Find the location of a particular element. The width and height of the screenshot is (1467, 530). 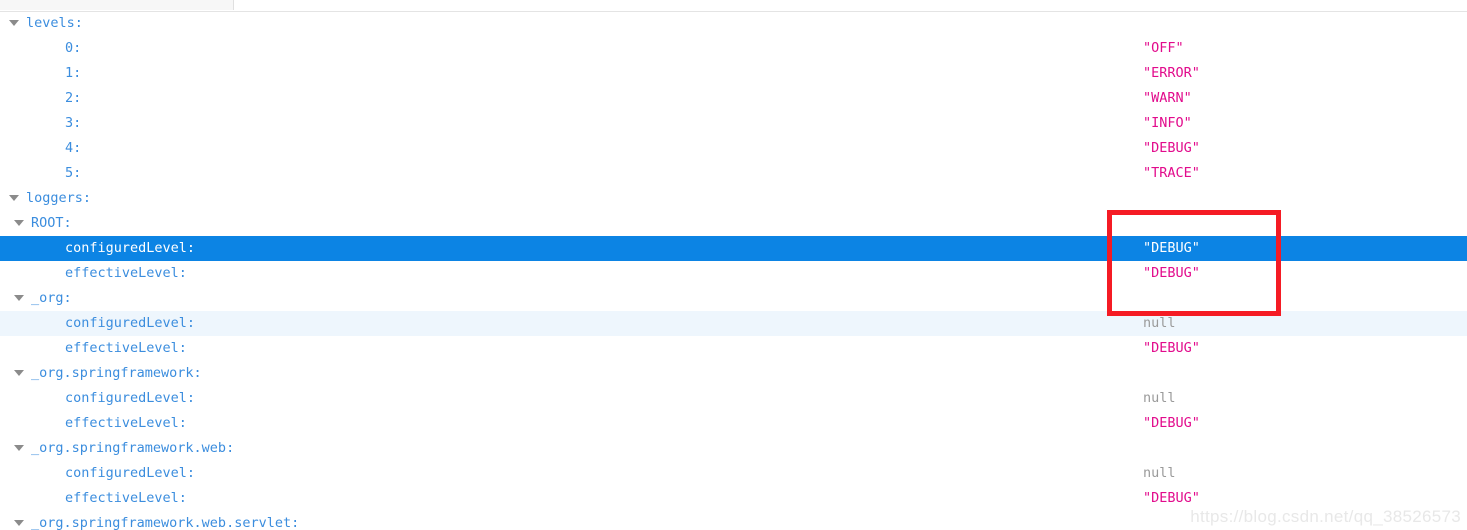

tree-row-key: loggers: is located at coordinates (59, 198).